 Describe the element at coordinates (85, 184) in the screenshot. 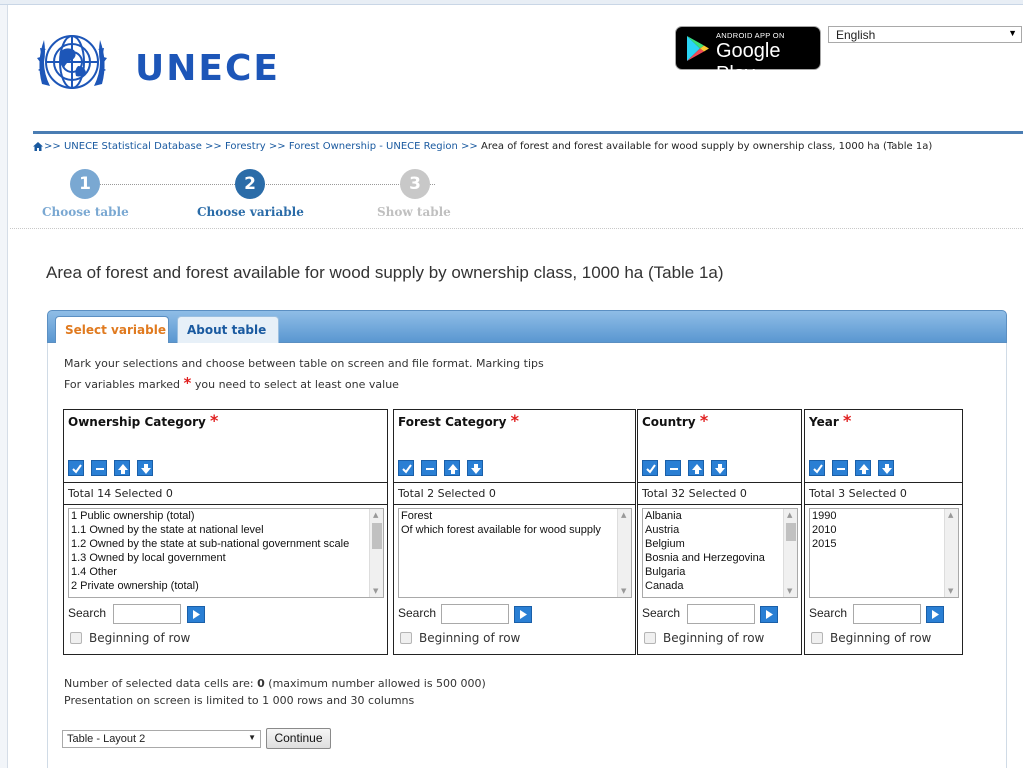

I see `step-1-circle: 1` at that location.